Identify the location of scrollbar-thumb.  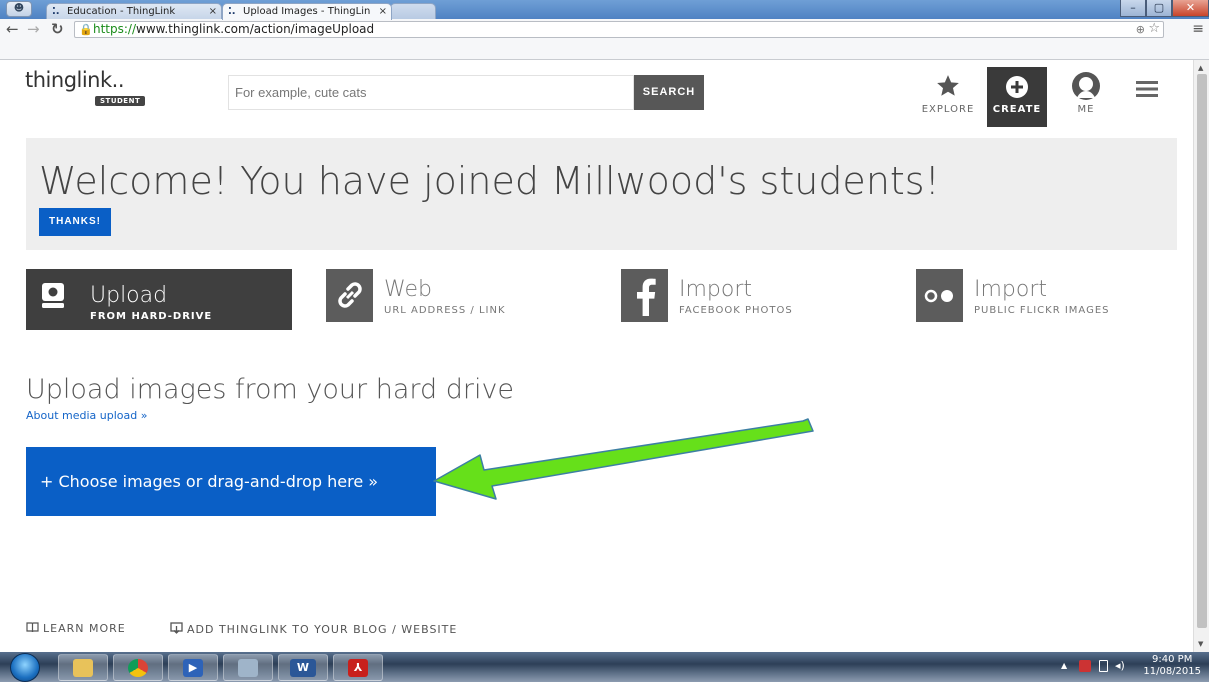
(1202, 351).